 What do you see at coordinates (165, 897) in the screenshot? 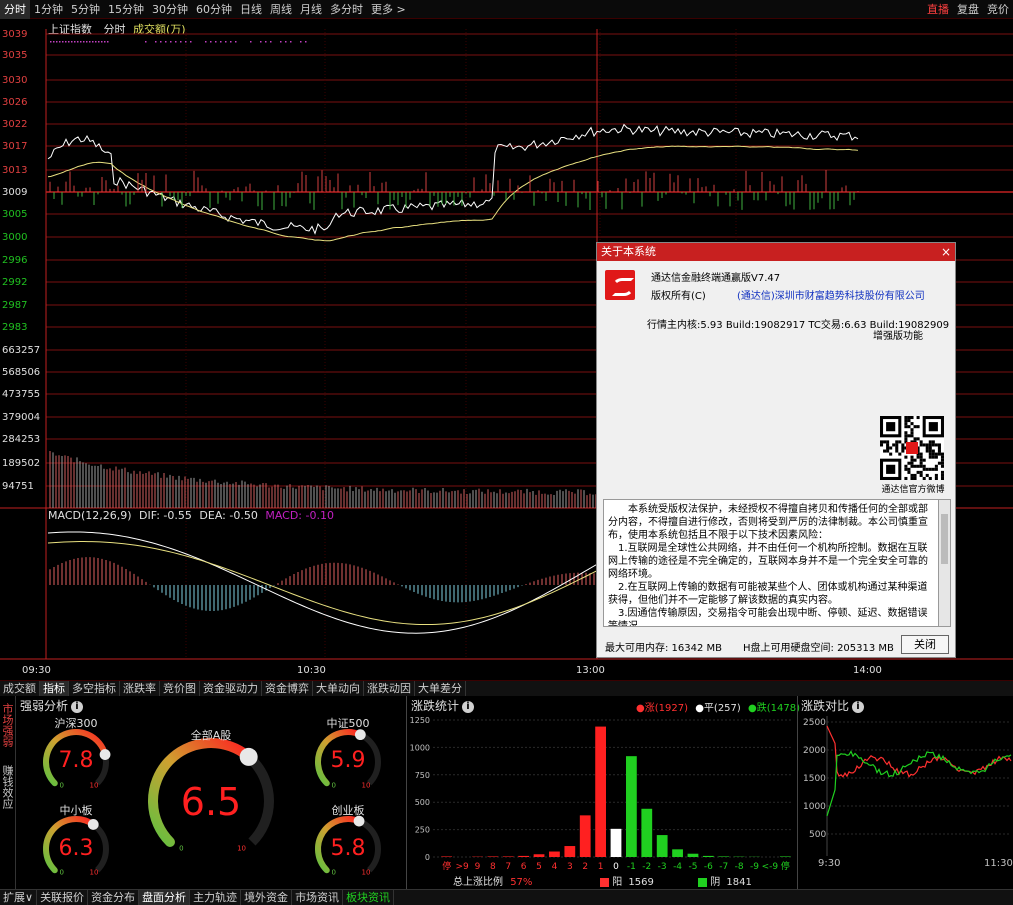
I see `tab-market-analysis: 盘面分析` at bounding box center [165, 897].